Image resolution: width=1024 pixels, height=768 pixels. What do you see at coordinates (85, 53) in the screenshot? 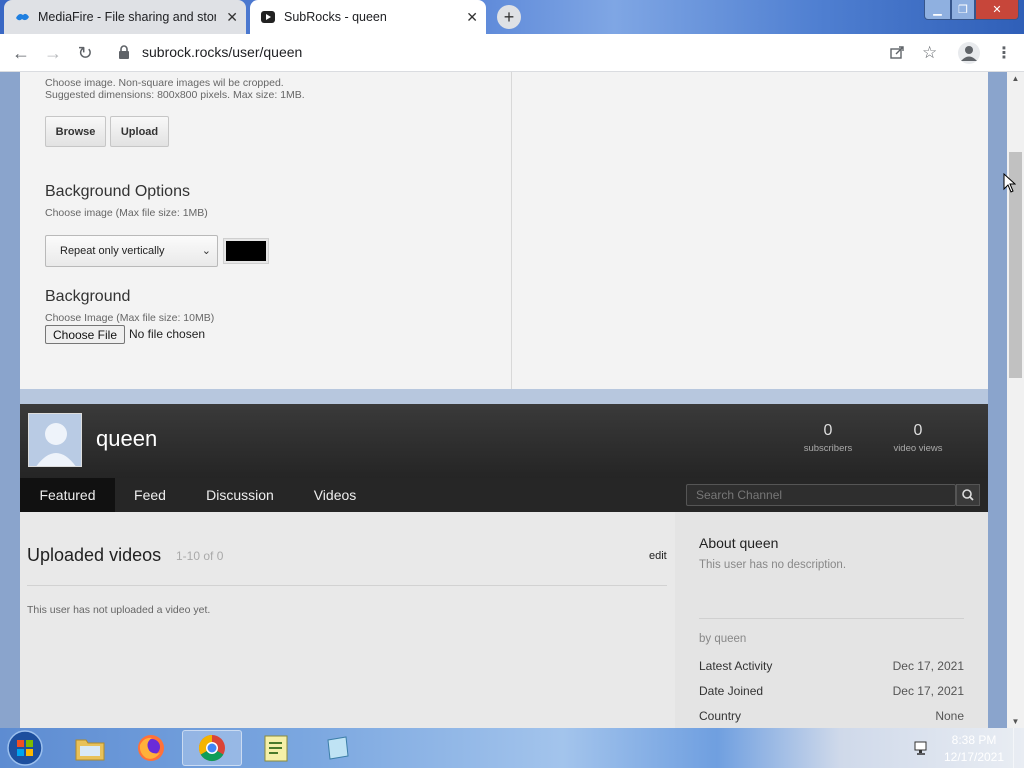
I see `reload-icon: ↻` at bounding box center [85, 53].